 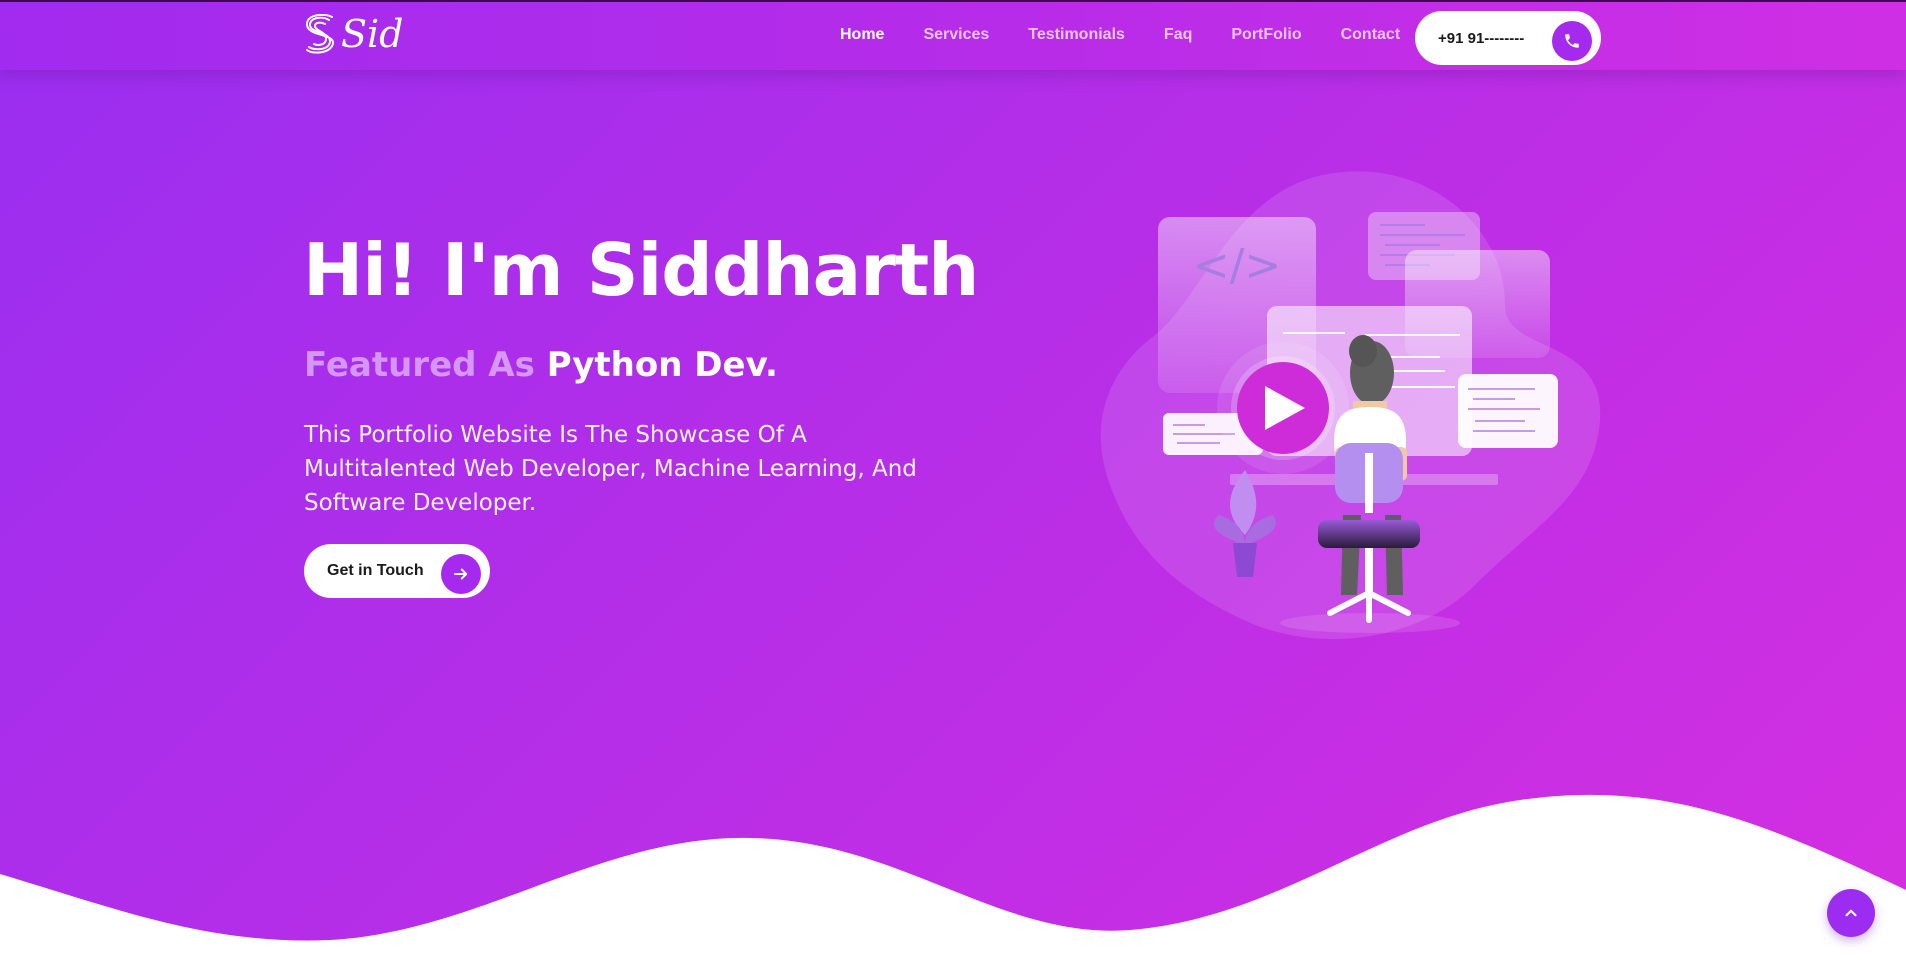 I want to click on get-in-touch-button: Get in Touch, so click(x=397, y=571).